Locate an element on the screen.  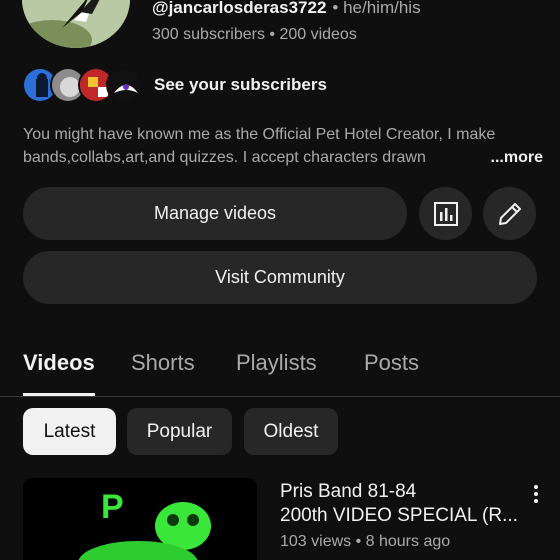
channel-handle-row: @jancarlosderas3722 • he/him/his is located at coordinates (286, 9).